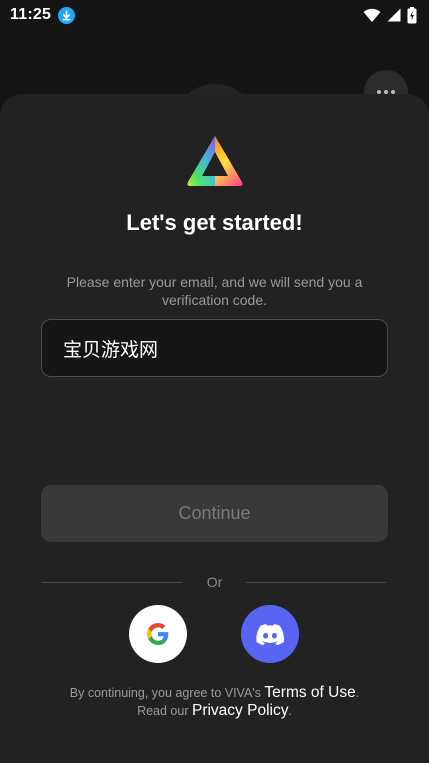 The width and height of the screenshot is (429, 763). What do you see at coordinates (316, 582) in the screenshot?
I see `divider-line-right` at bounding box center [316, 582].